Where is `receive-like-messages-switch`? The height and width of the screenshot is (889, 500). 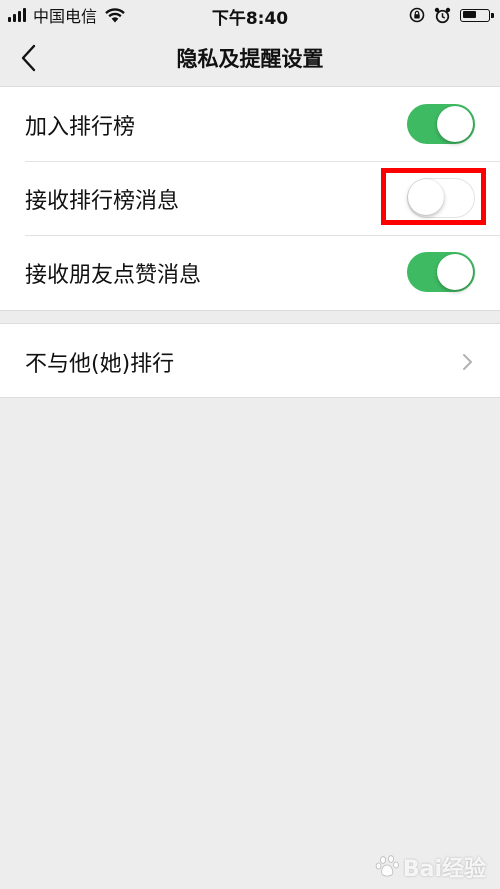
receive-like-messages-switch is located at coordinates (441, 272).